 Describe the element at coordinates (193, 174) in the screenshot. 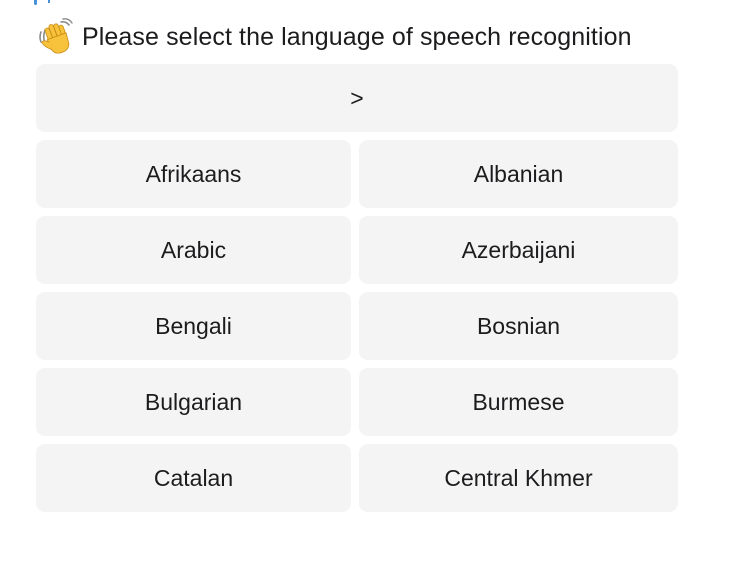

I see `language-button-afrikaans: Afrikaans` at that location.